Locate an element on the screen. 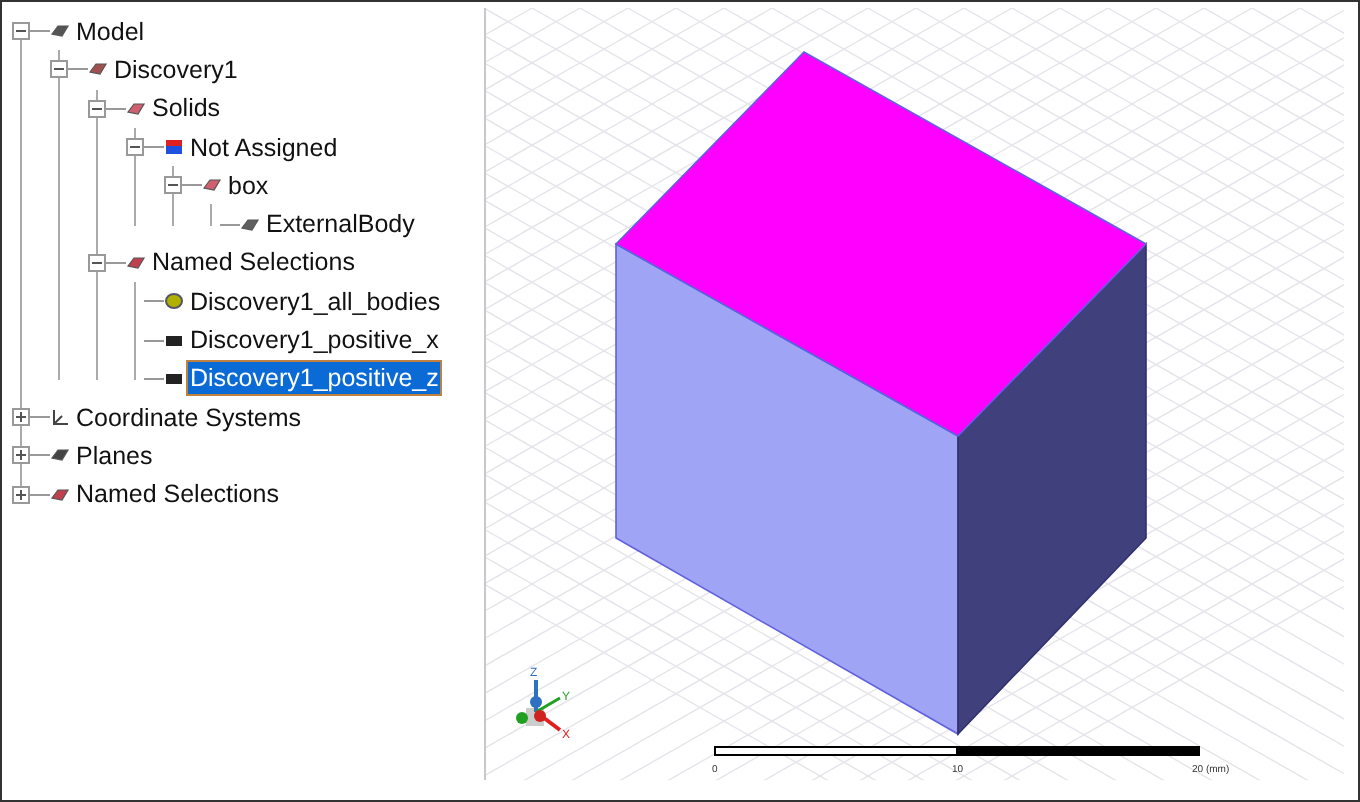  selection-icon is located at coordinates (60, 494).